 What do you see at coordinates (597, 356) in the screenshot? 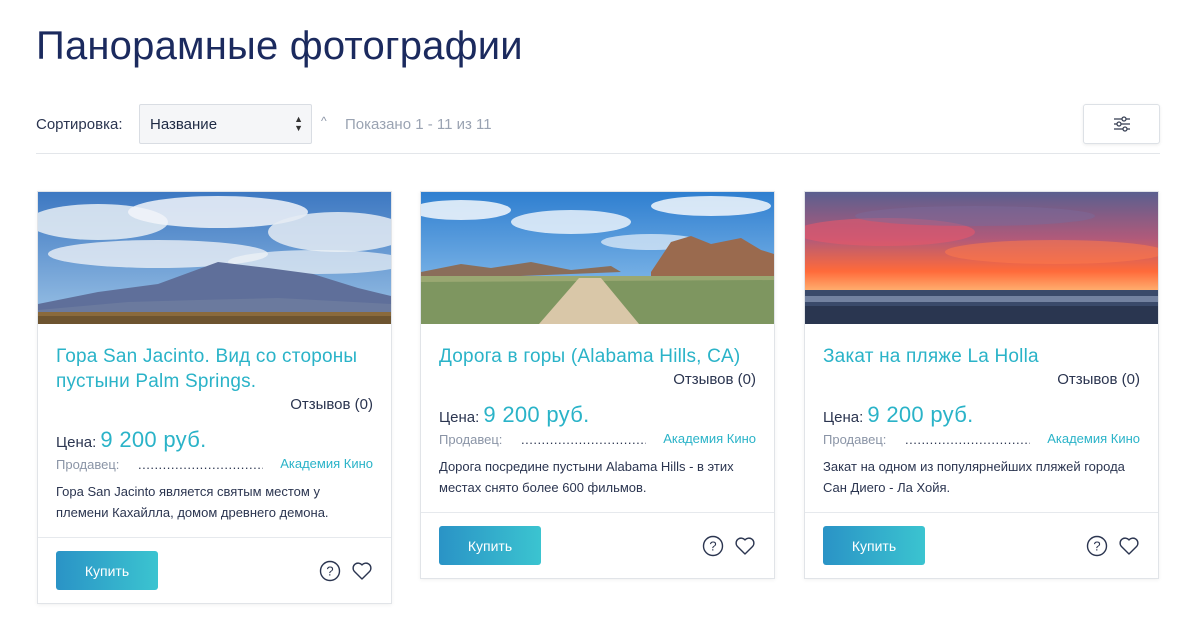
I see `product-title: Дорога в горы (Alabama Hills, CA)` at bounding box center [597, 356].